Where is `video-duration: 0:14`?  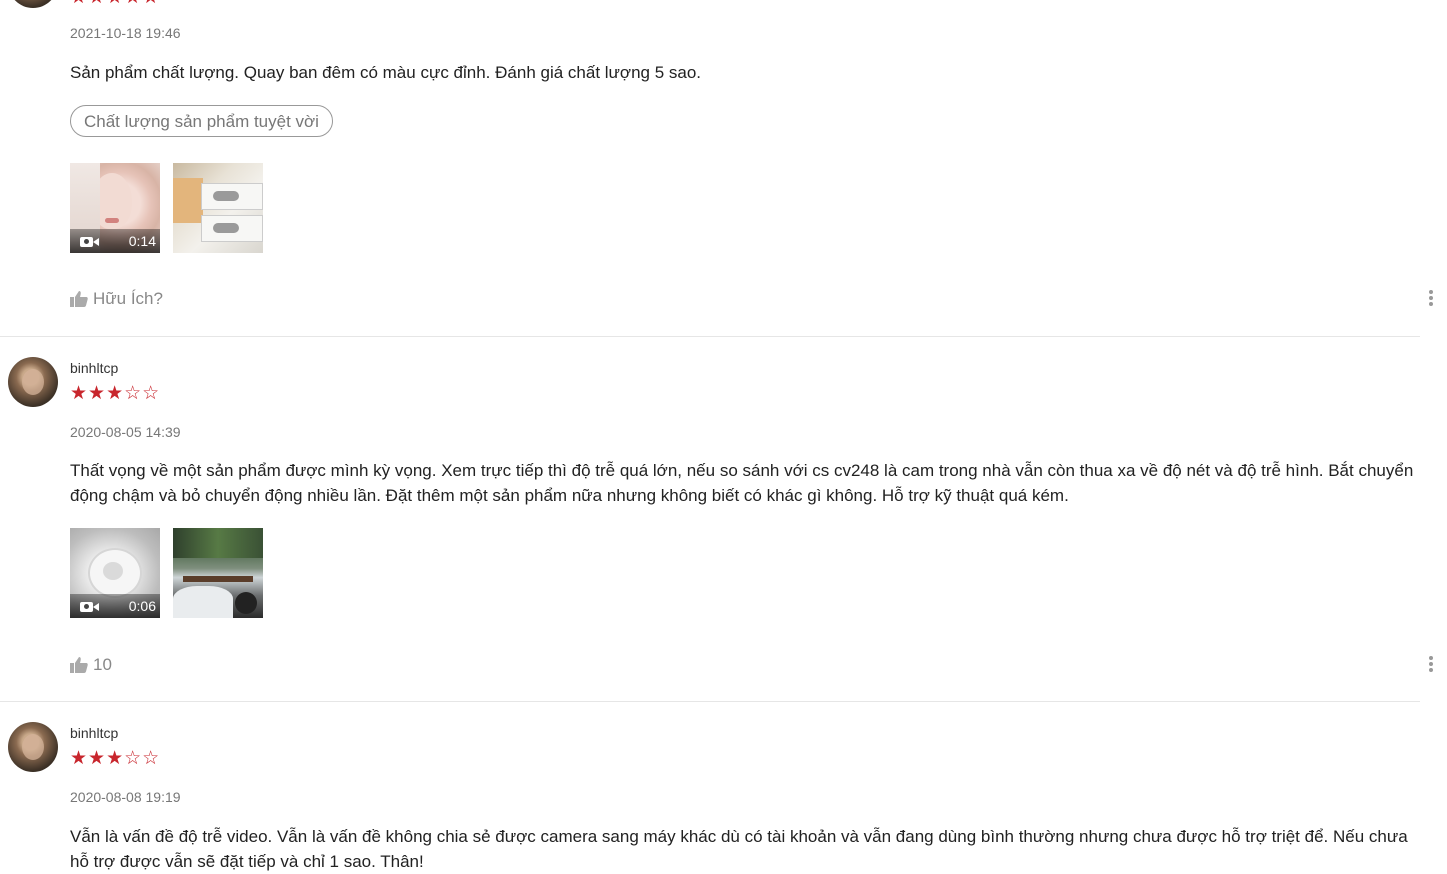 video-duration: 0:14 is located at coordinates (142, 241).